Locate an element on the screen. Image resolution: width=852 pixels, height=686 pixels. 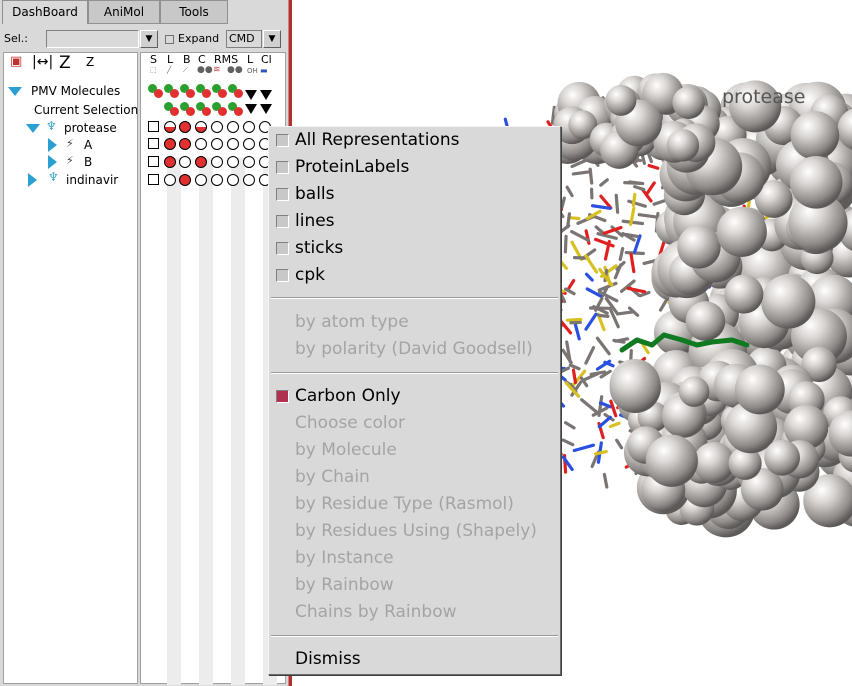
all-representations-checkbox is located at coordinates (282, 140).